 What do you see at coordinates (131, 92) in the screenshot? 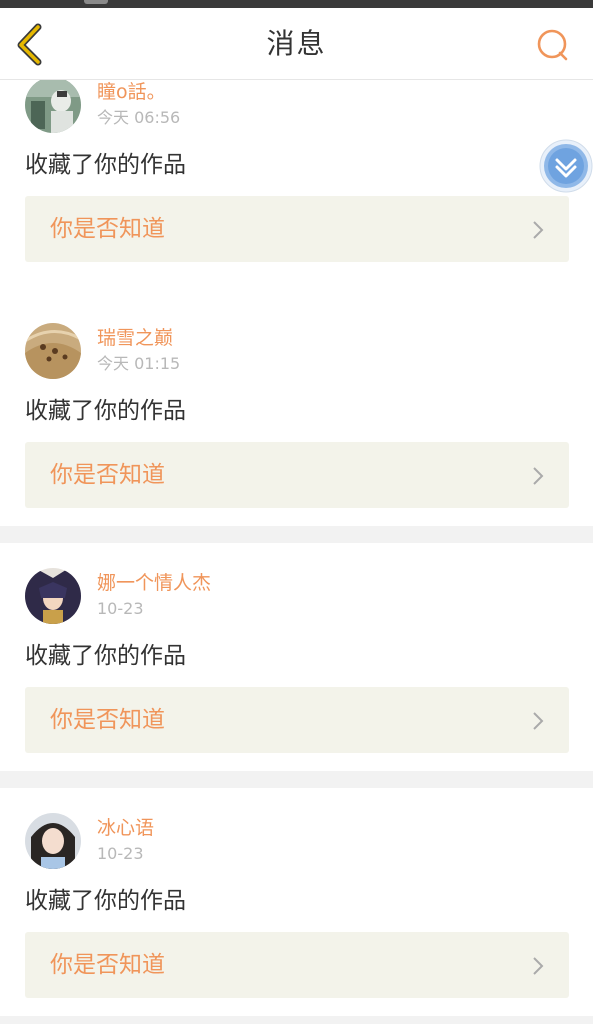
I see `username: 瞳o話。` at bounding box center [131, 92].